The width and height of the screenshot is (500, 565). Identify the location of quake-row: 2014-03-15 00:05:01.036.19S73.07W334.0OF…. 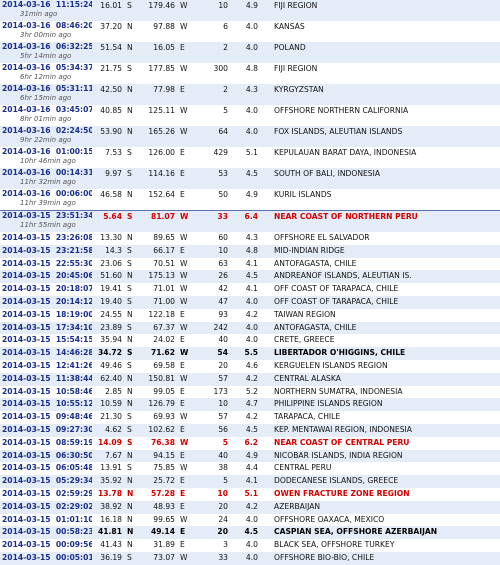
(250, 558).